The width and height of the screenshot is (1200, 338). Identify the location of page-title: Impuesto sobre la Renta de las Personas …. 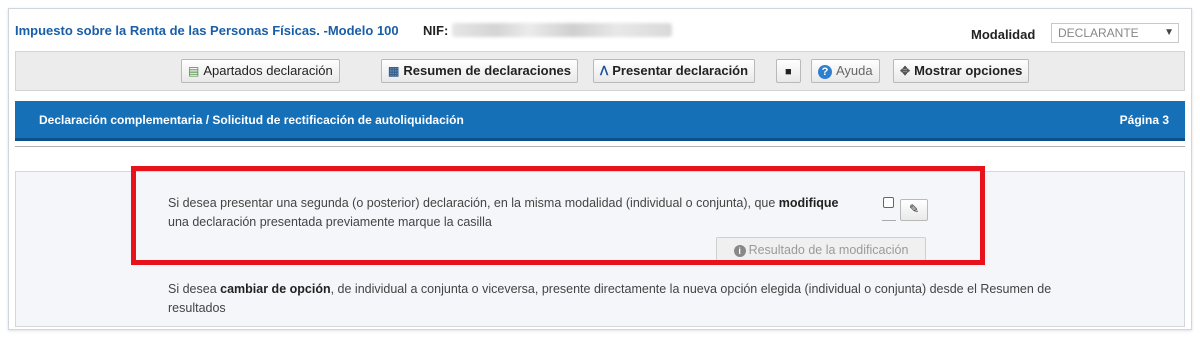
(207, 30).